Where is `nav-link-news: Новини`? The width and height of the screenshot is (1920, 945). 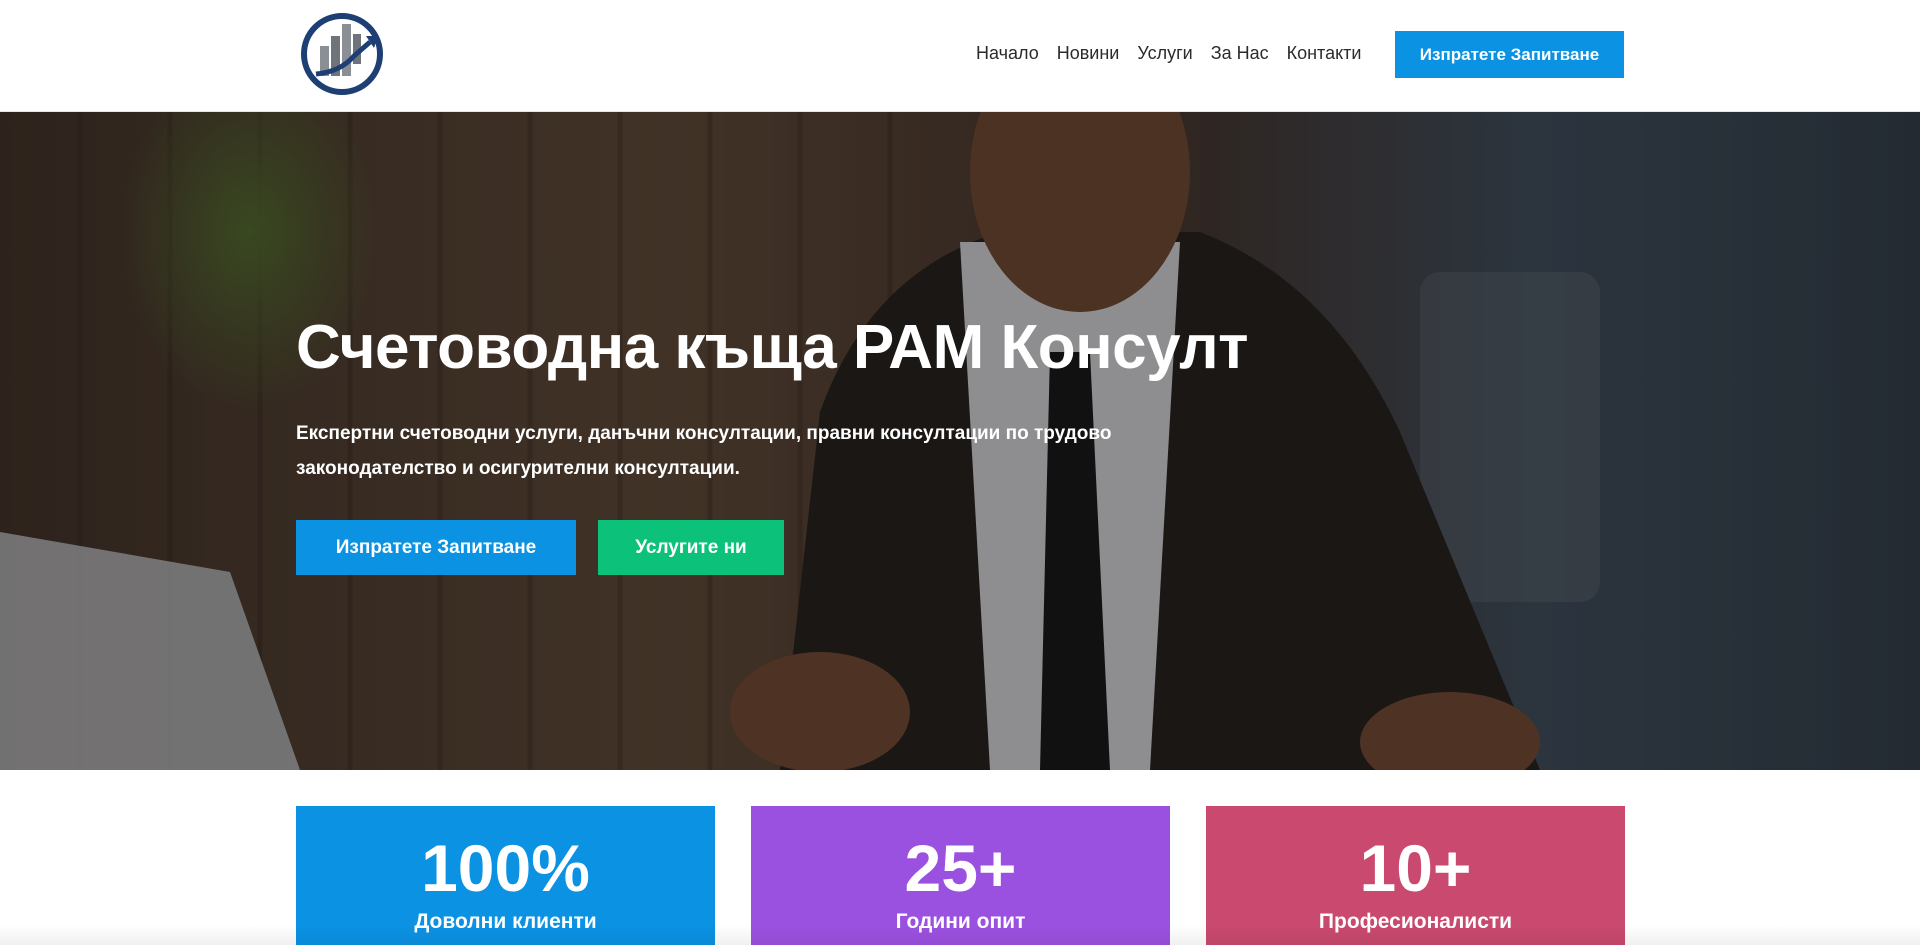
nav-link-news: Новини is located at coordinates (1088, 53).